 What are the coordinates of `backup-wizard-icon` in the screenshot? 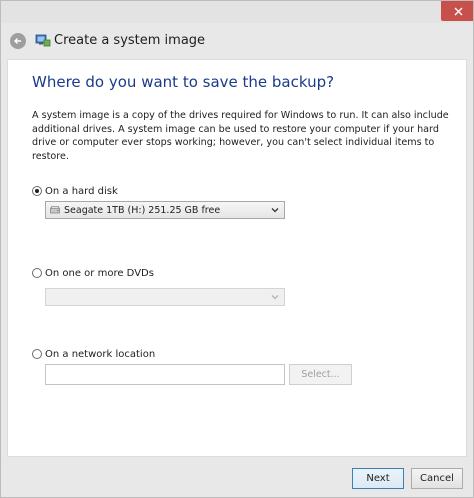 It's located at (43, 40).